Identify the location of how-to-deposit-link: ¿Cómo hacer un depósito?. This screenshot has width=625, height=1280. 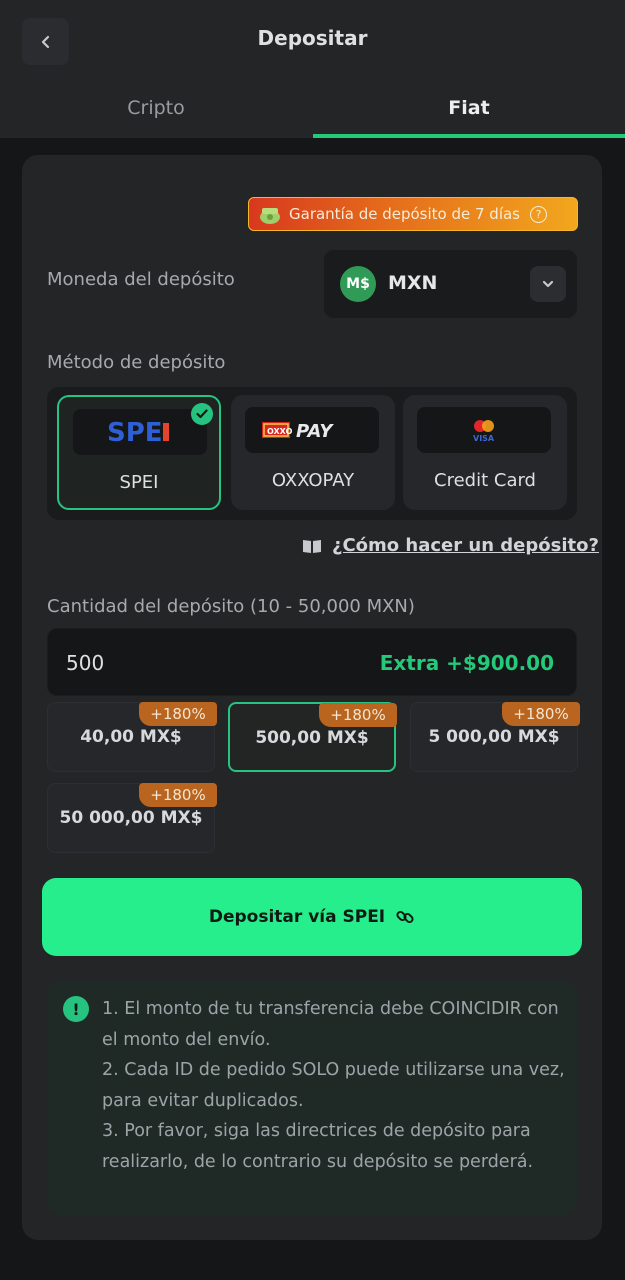
(450, 545).